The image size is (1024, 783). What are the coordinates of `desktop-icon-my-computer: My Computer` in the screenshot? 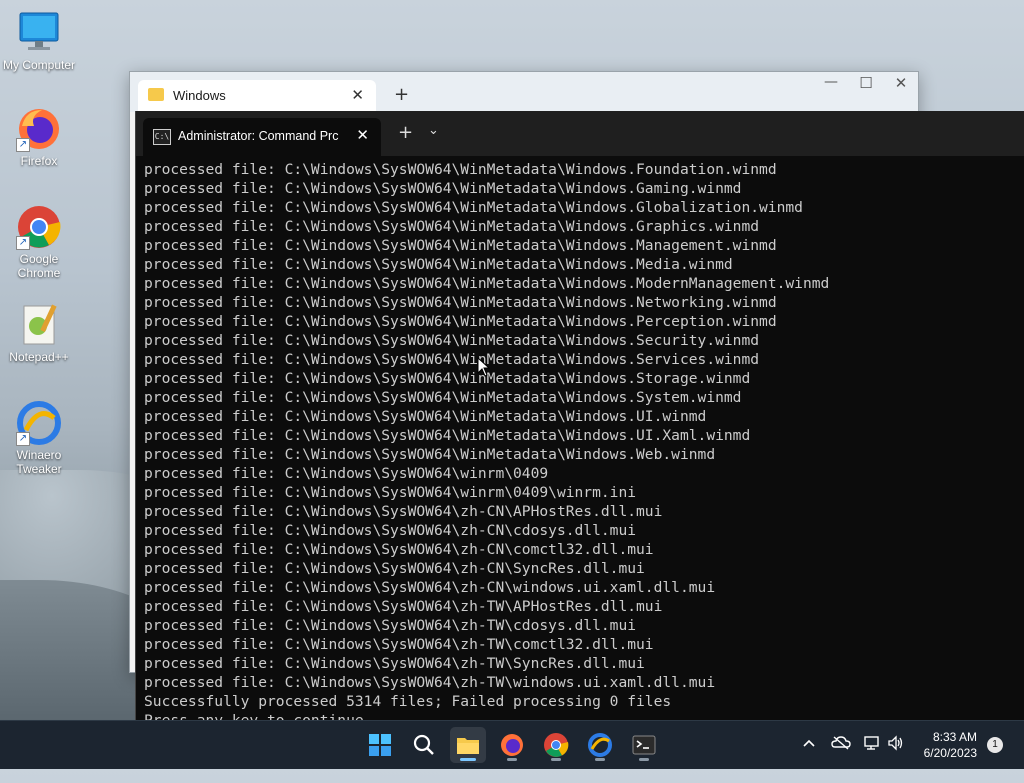 It's located at (39, 41).